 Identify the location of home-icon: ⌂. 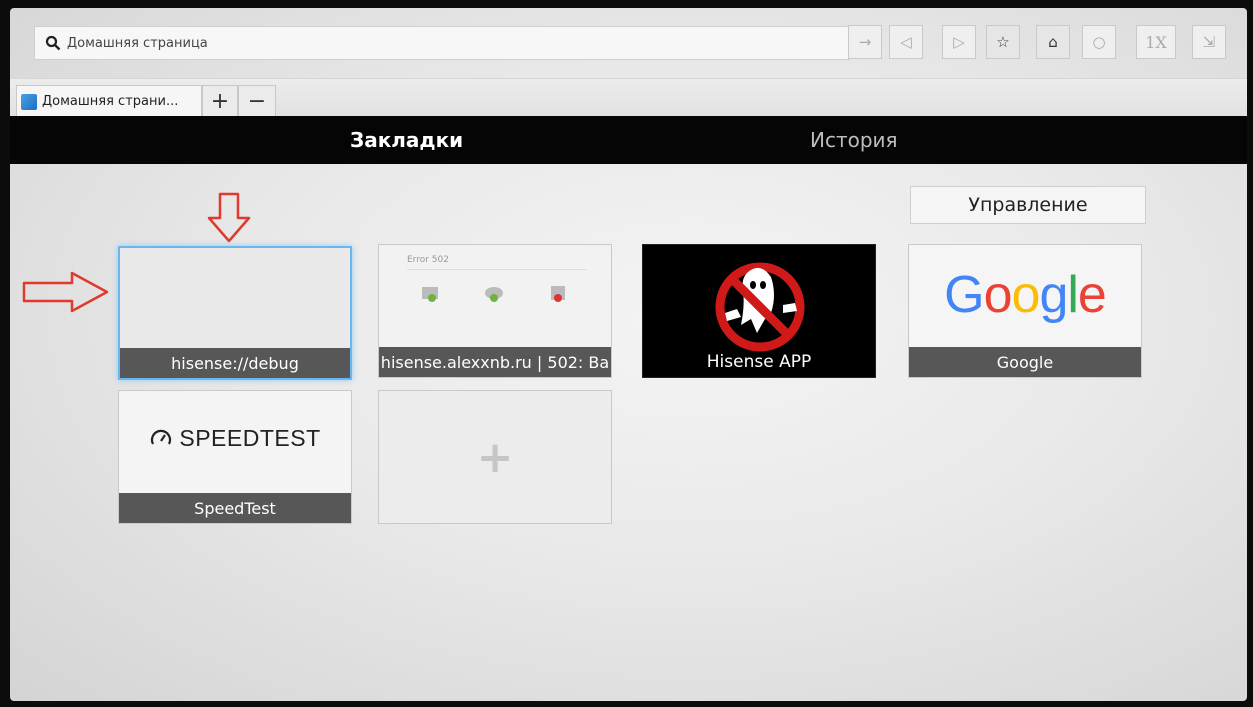
(1053, 42).